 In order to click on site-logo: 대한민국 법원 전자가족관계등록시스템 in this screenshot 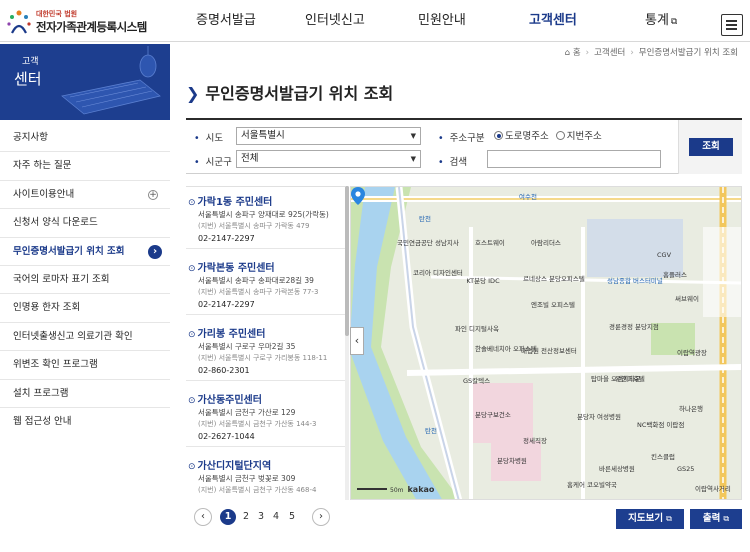, I will do `click(91, 22)`.